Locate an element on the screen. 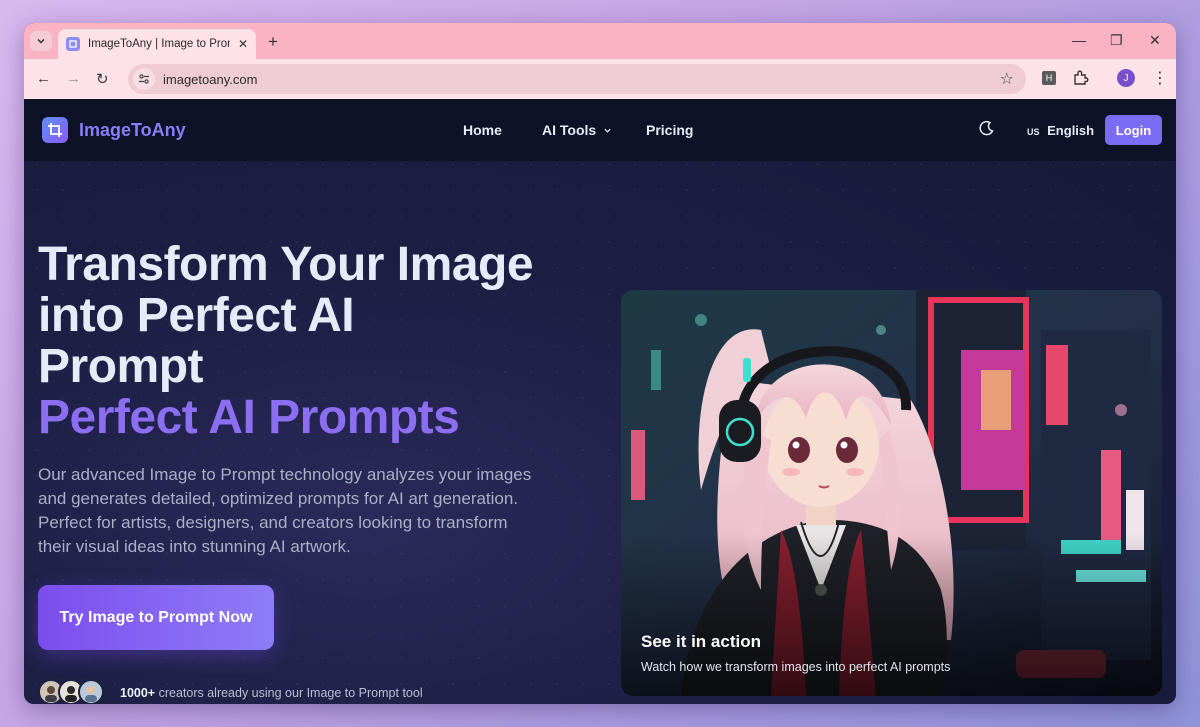 The width and height of the screenshot is (1200, 727). hero-title-line-2: into Perfect AI is located at coordinates (196, 315).